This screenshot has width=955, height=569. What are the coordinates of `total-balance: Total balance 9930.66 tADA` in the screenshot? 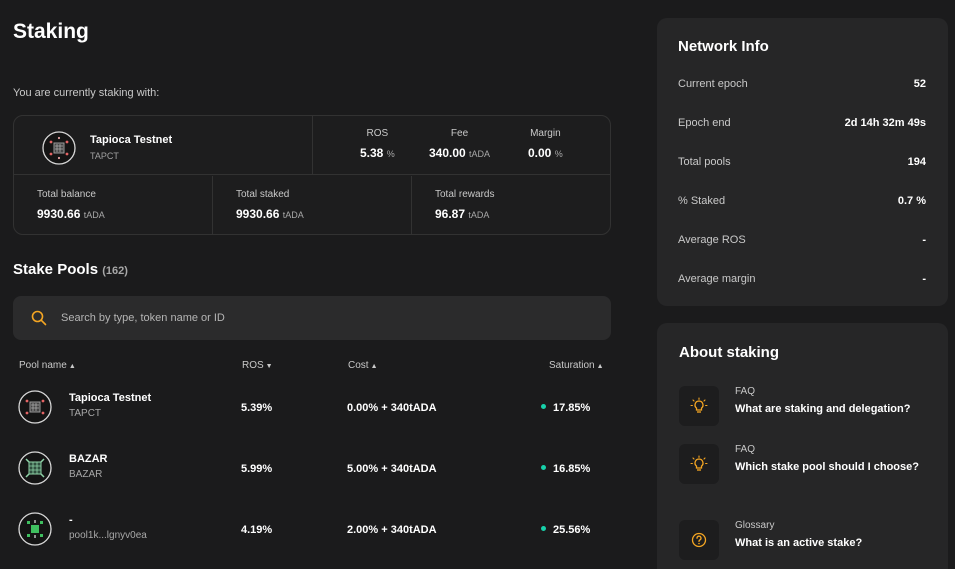 It's located at (113, 205).